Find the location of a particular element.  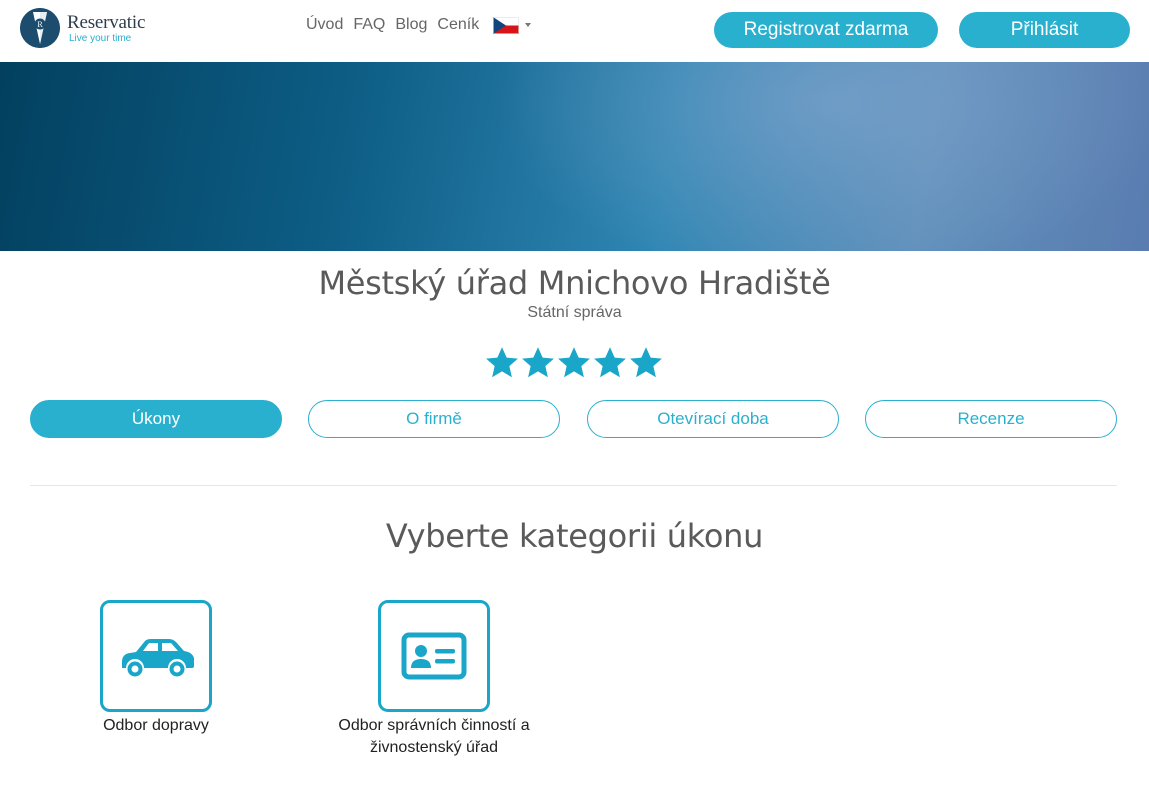

language-selector is located at coordinates (512, 25).